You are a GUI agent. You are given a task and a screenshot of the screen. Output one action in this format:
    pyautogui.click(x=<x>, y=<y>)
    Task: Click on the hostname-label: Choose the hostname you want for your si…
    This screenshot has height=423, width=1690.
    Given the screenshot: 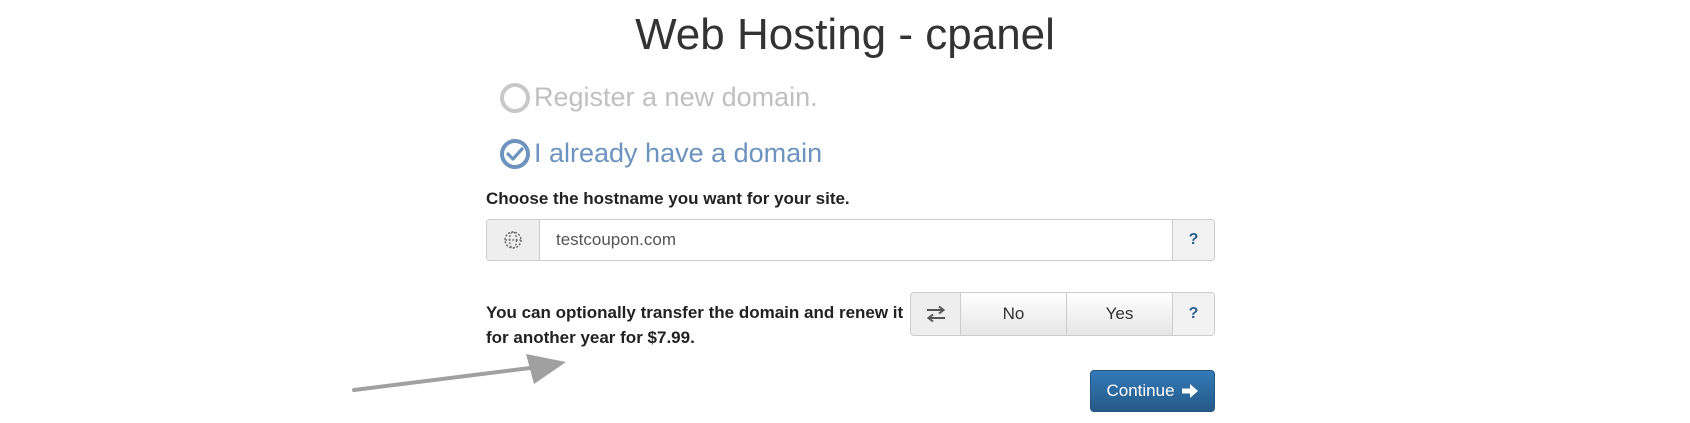 What is the action you would take?
    pyautogui.click(x=668, y=198)
    